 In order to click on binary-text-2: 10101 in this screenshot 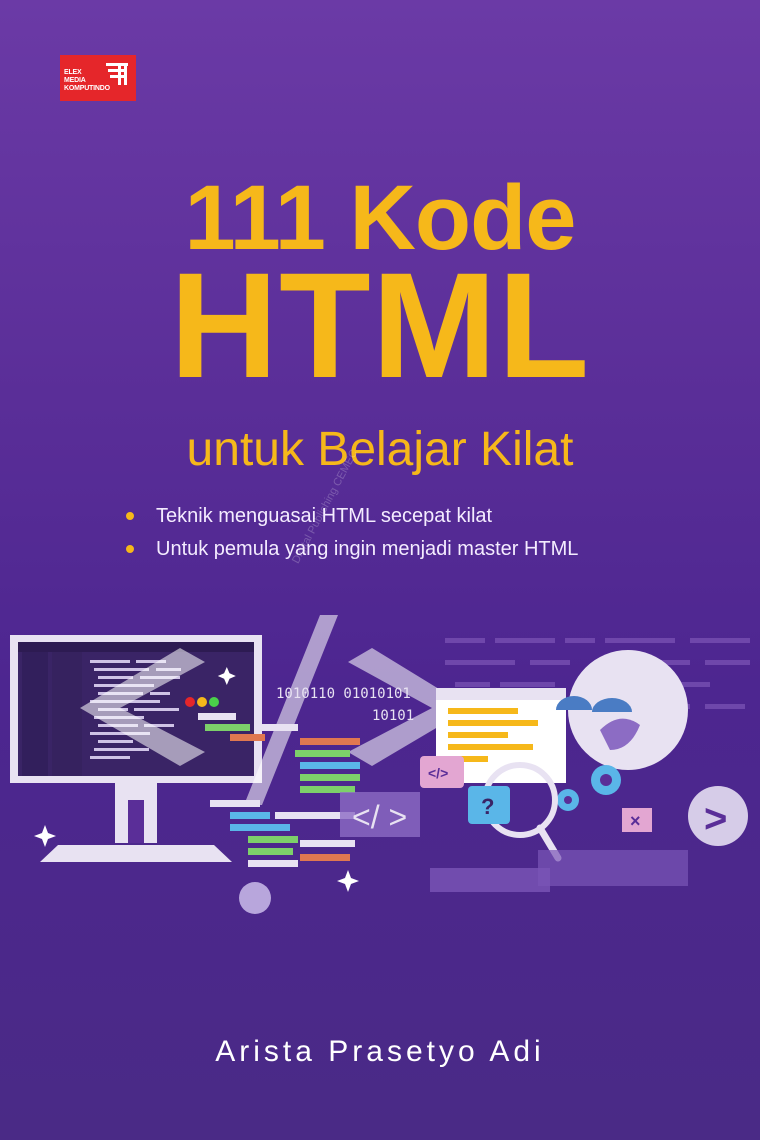, I will do `click(393, 716)`.